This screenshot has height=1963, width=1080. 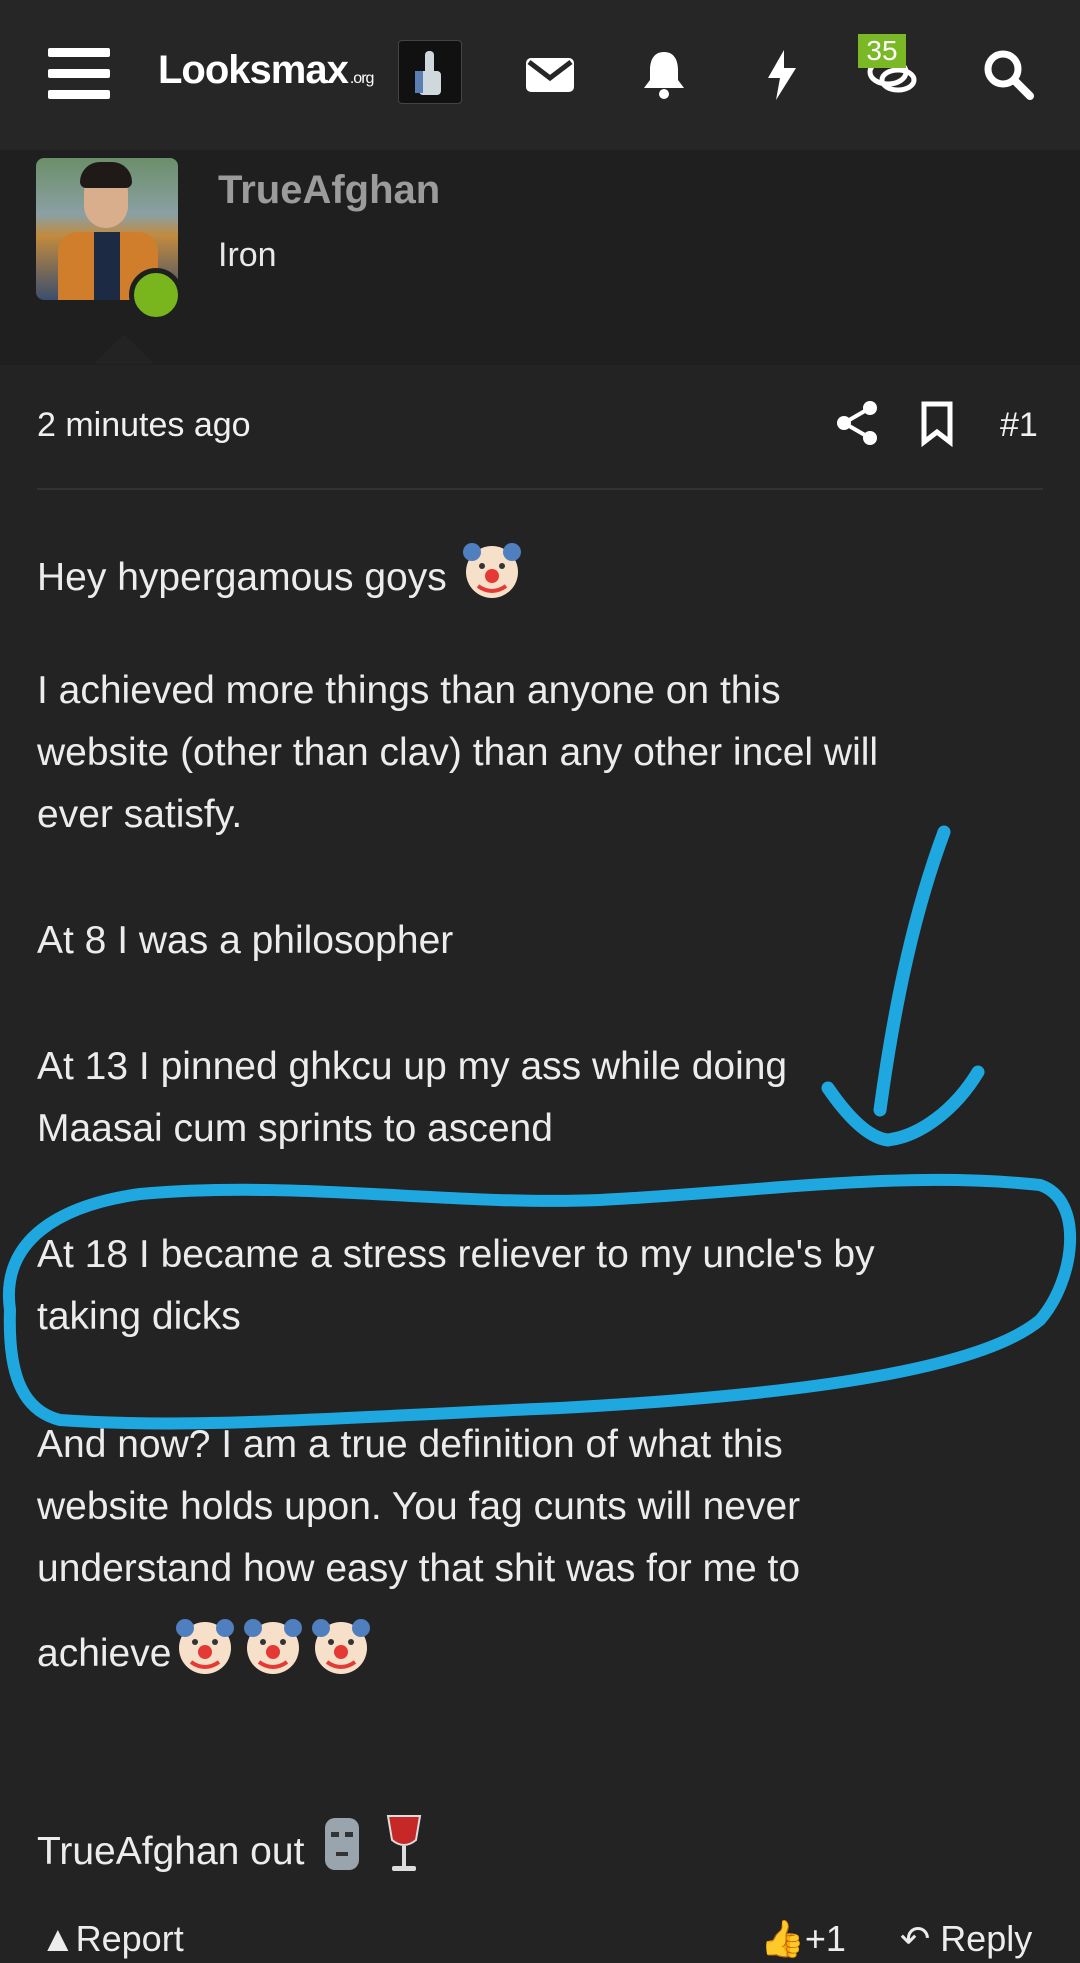 What do you see at coordinates (247, 255) in the screenshot?
I see `user-title: Iron` at bounding box center [247, 255].